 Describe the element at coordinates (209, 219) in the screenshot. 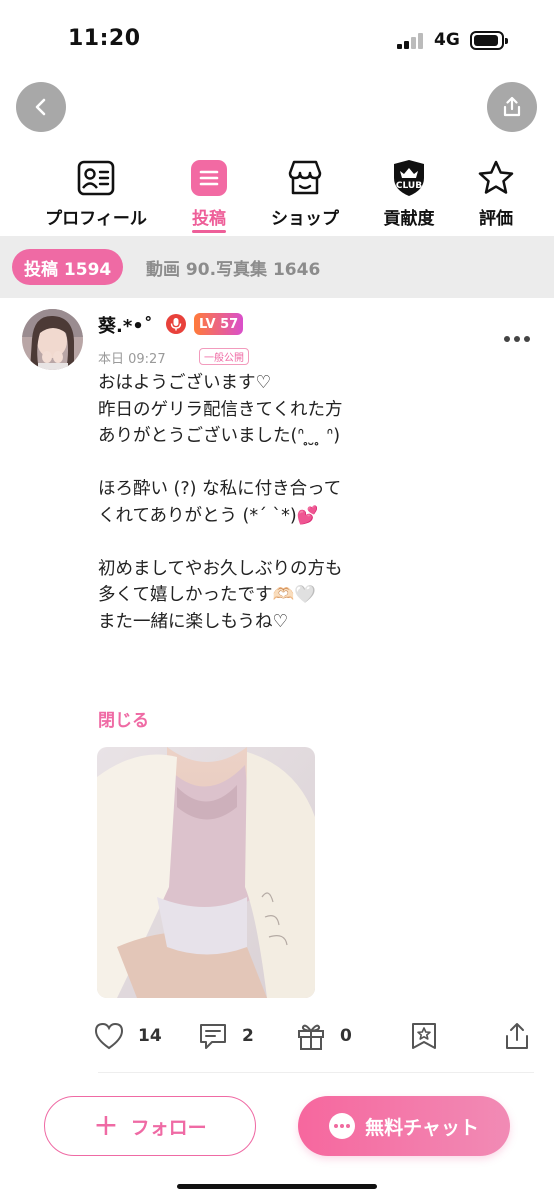

I see `tab-posts-label: 投稿` at that location.